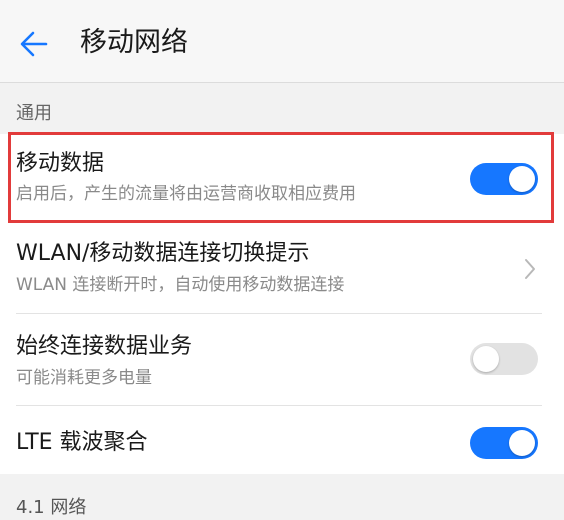 This screenshot has width=564, height=520. Describe the element at coordinates (186, 194) in the screenshot. I see `setting-subtitle: 启用后，产生的流量将由运营商收取相应费用` at that location.